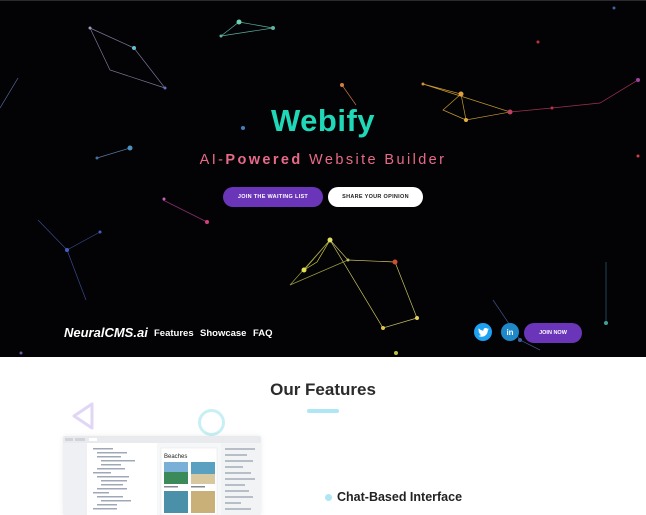 This screenshot has width=646, height=515. Describe the element at coordinates (263, 333) in the screenshot. I see `nav-link-faq: FAQ` at that location.